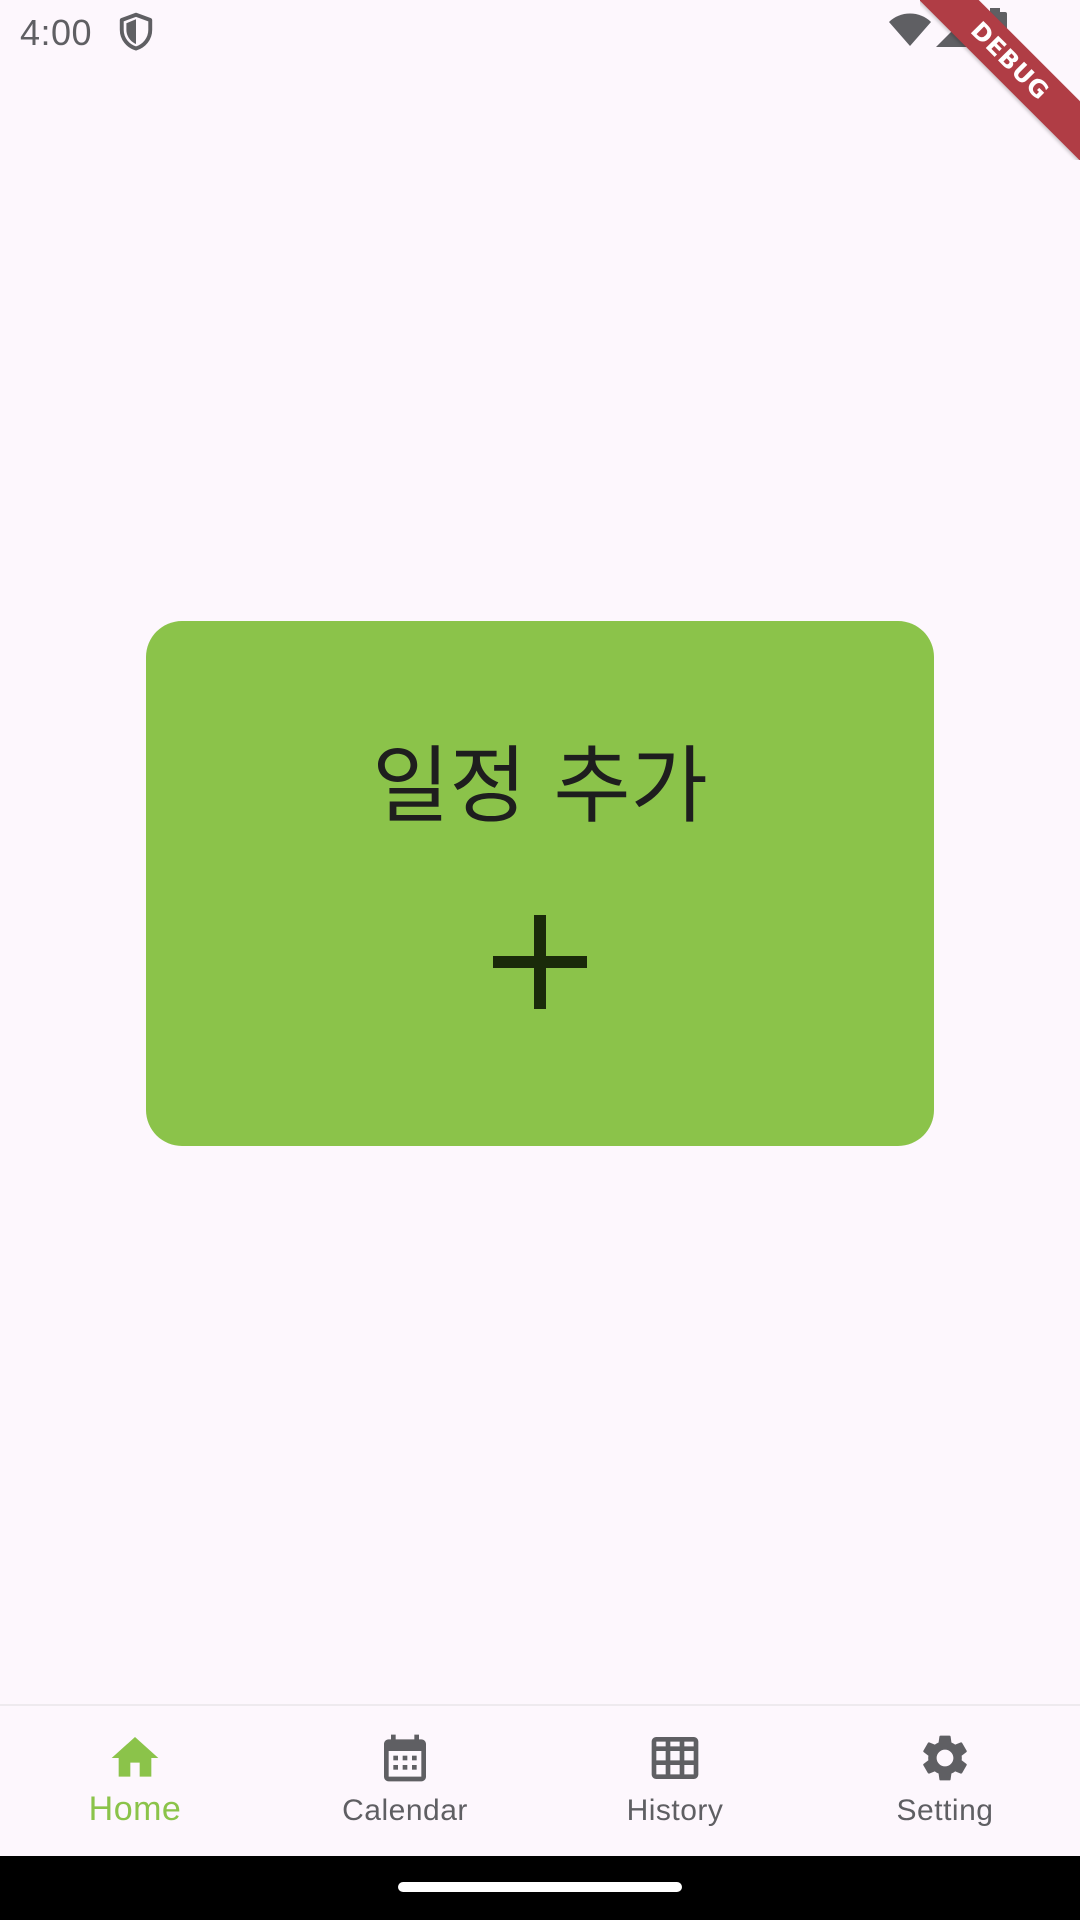 The image size is (1080, 1920). Describe the element at coordinates (945, 1758) in the screenshot. I see `gear-icon` at that location.